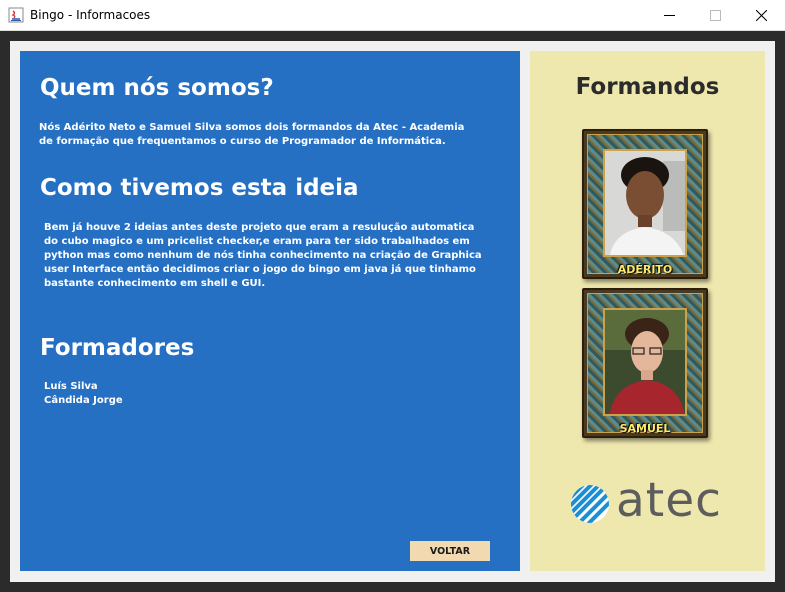 The width and height of the screenshot is (785, 592). I want to click on samuel-caption: SAMUEL, so click(645, 428).